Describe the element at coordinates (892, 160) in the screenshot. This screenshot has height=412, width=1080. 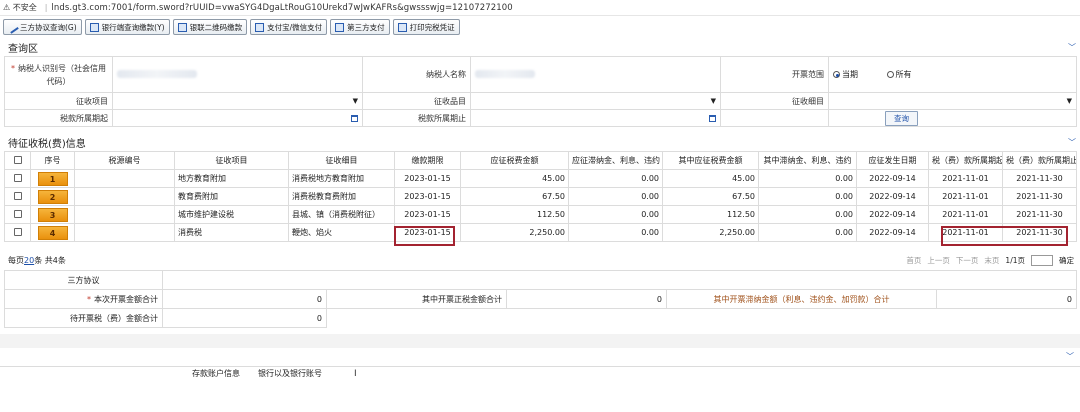
I see `col-occur-date: 应征发生日期` at that location.